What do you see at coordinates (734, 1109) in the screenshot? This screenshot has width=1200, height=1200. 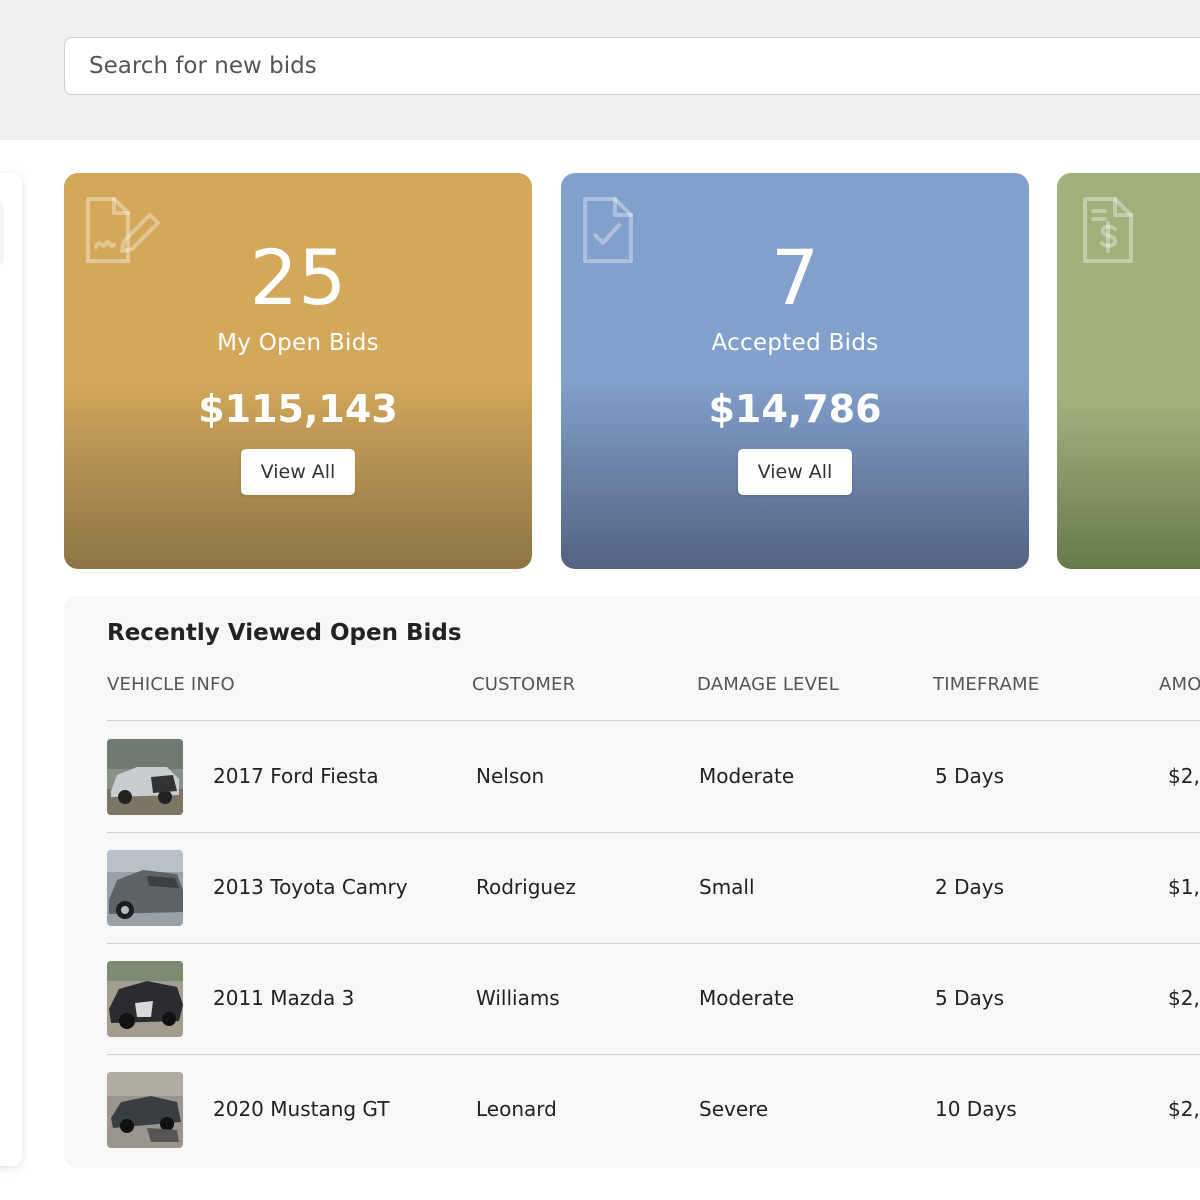 I see `damage-level: Severe` at bounding box center [734, 1109].